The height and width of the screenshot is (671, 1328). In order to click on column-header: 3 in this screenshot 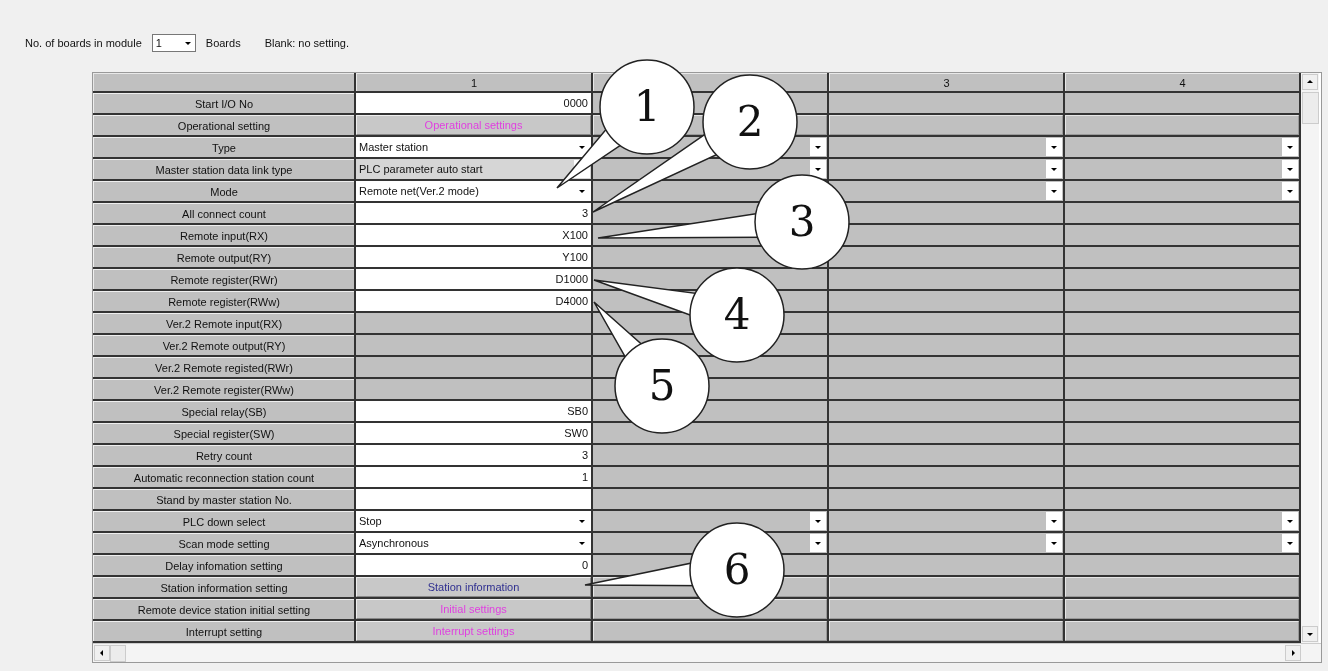, I will do `click(946, 82)`.